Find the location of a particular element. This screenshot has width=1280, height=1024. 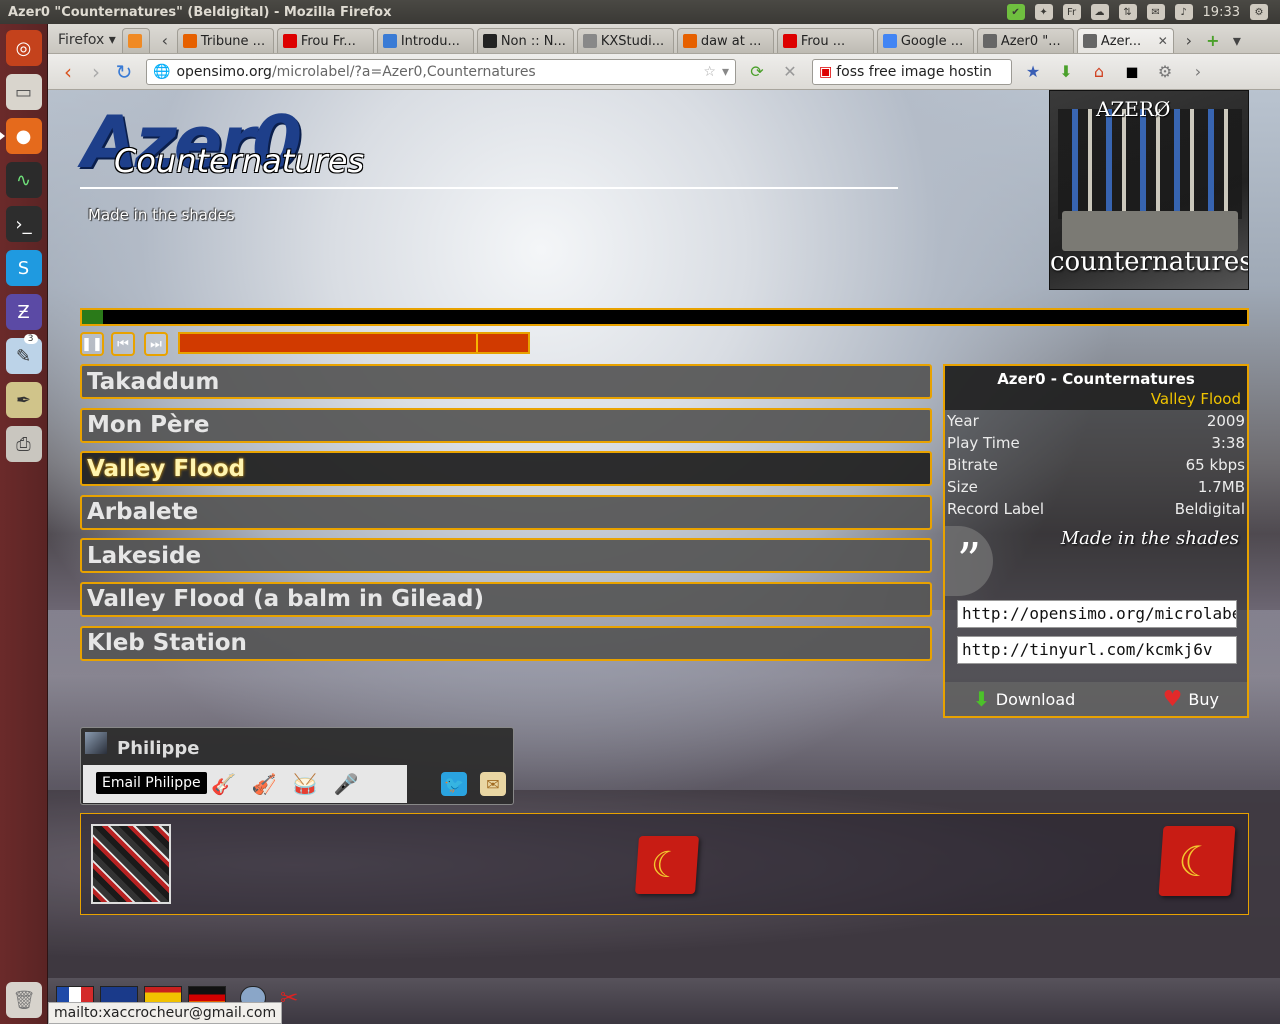

info-value: 2009 is located at coordinates (1225, 421).